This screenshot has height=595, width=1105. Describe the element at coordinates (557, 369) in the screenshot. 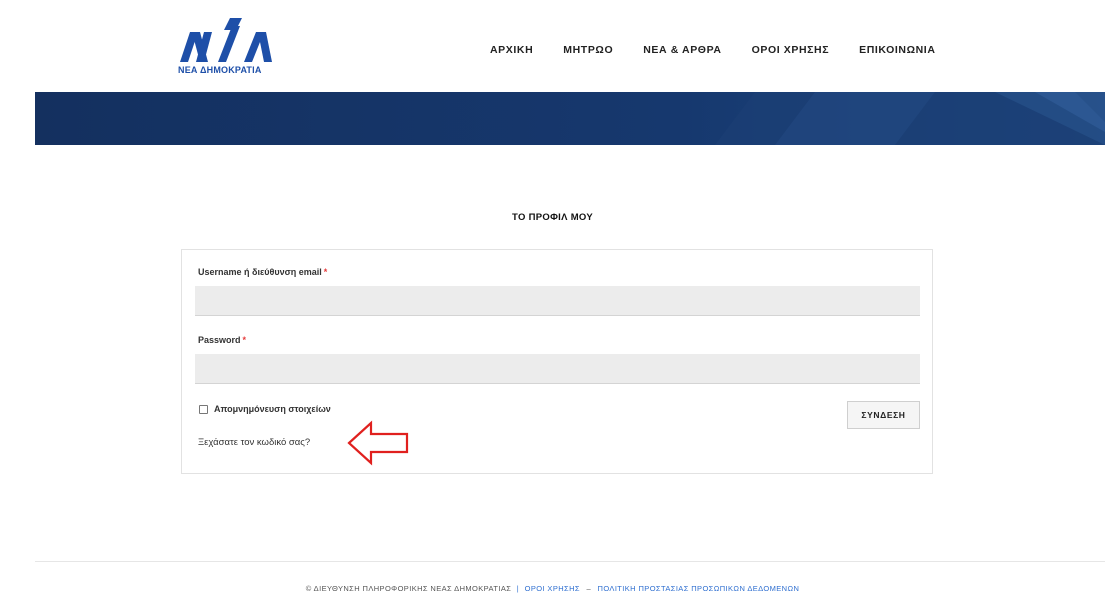

I see `password-input` at that location.